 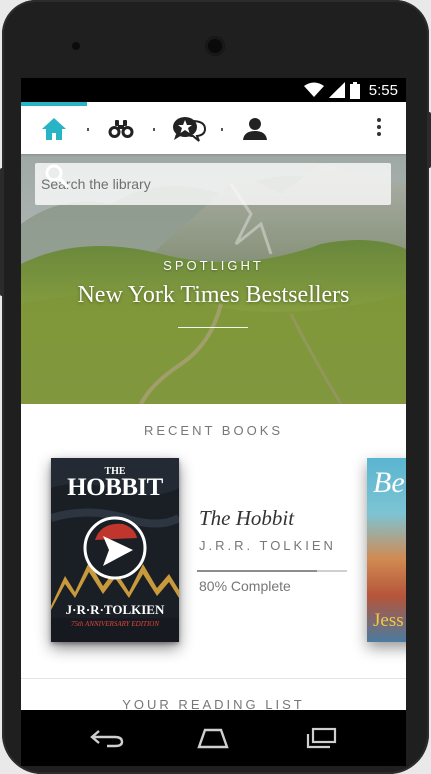 I want to click on cover-author: J·R·R·TOLKIEN, so click(x=115, y=609).